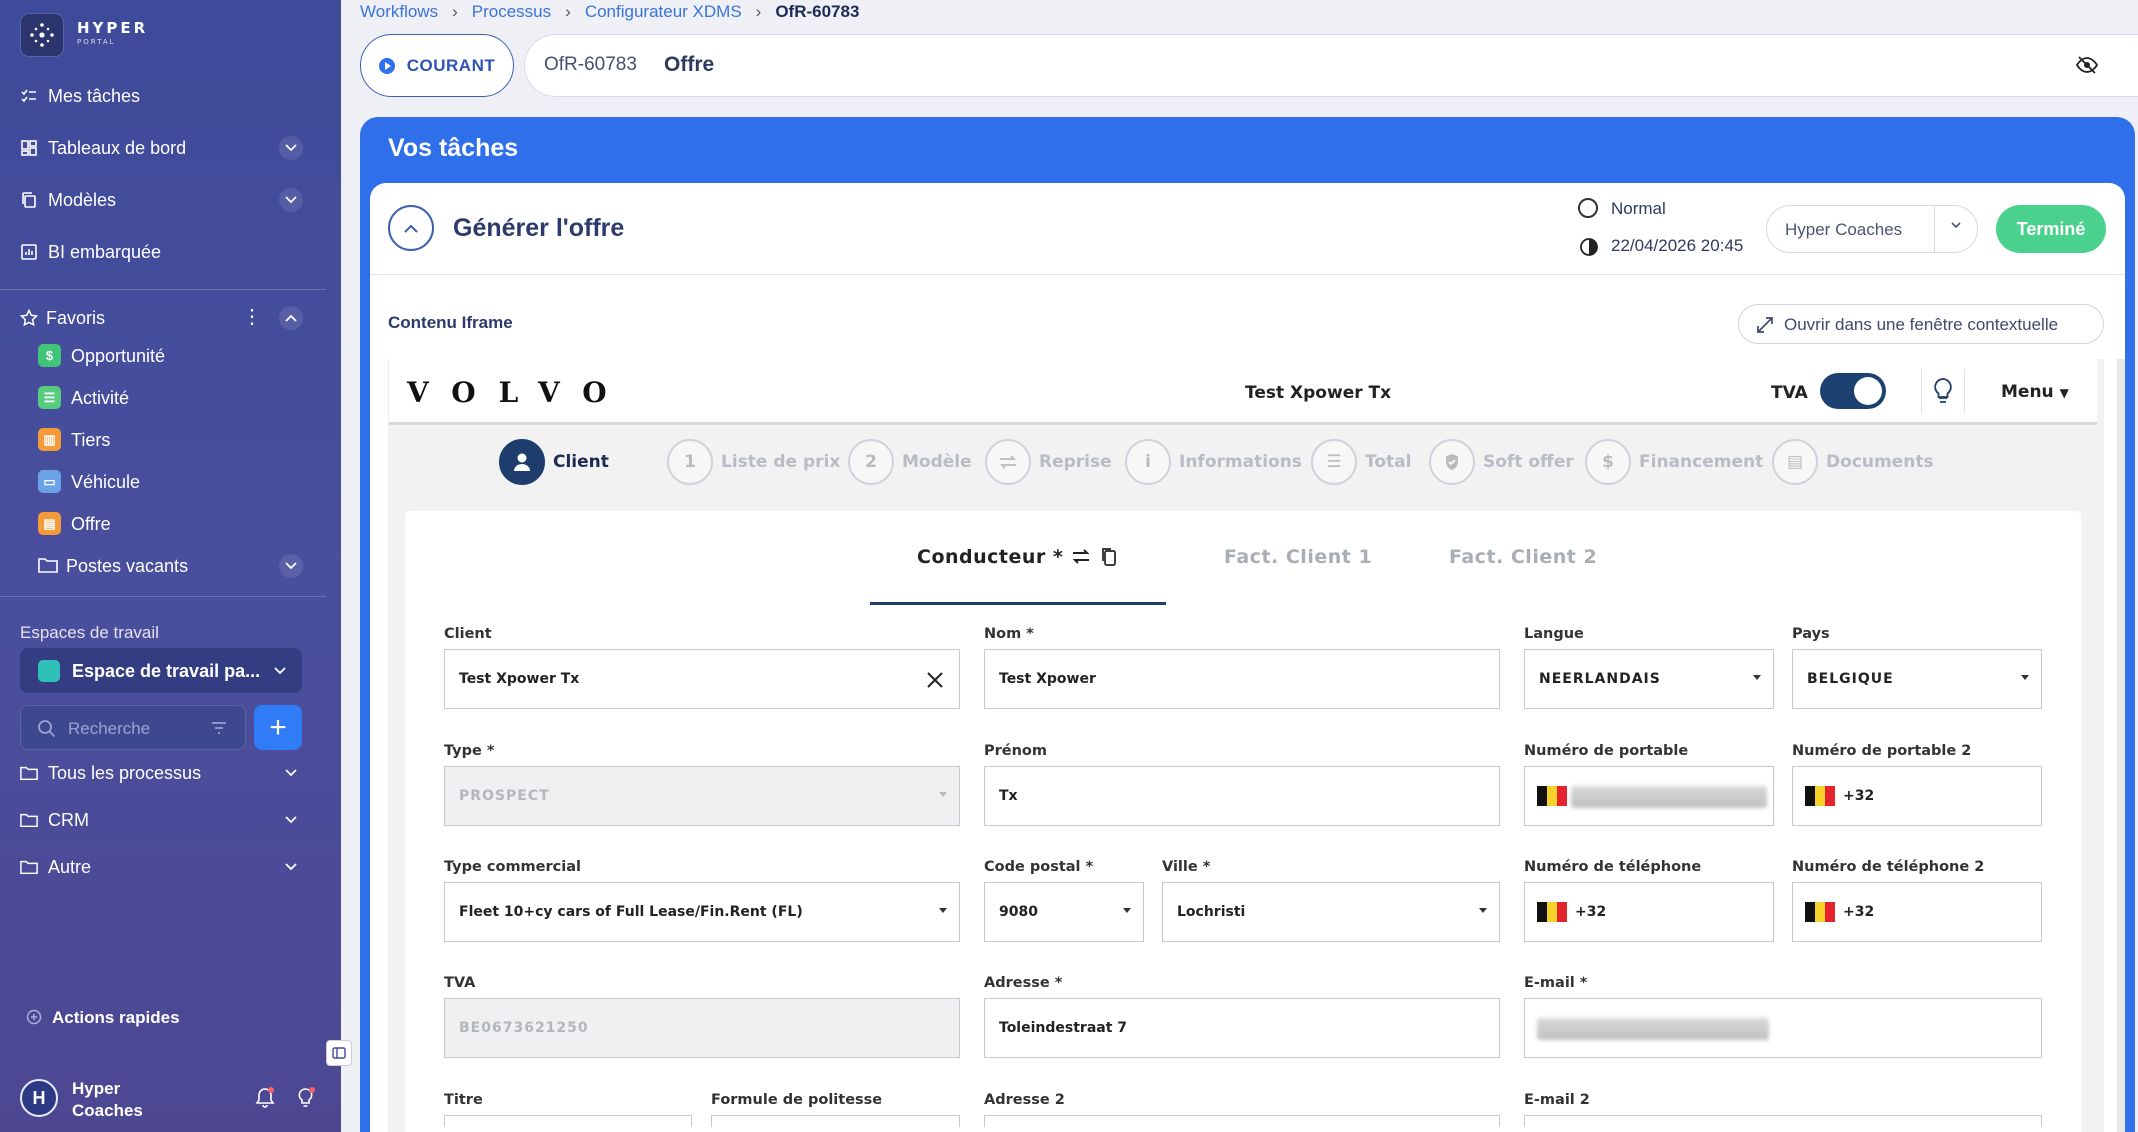  What do you see at coordinates (1048, 462) in the screenshot?
I see `step-reprise: Reprise` at bounding box center [1048, 462].